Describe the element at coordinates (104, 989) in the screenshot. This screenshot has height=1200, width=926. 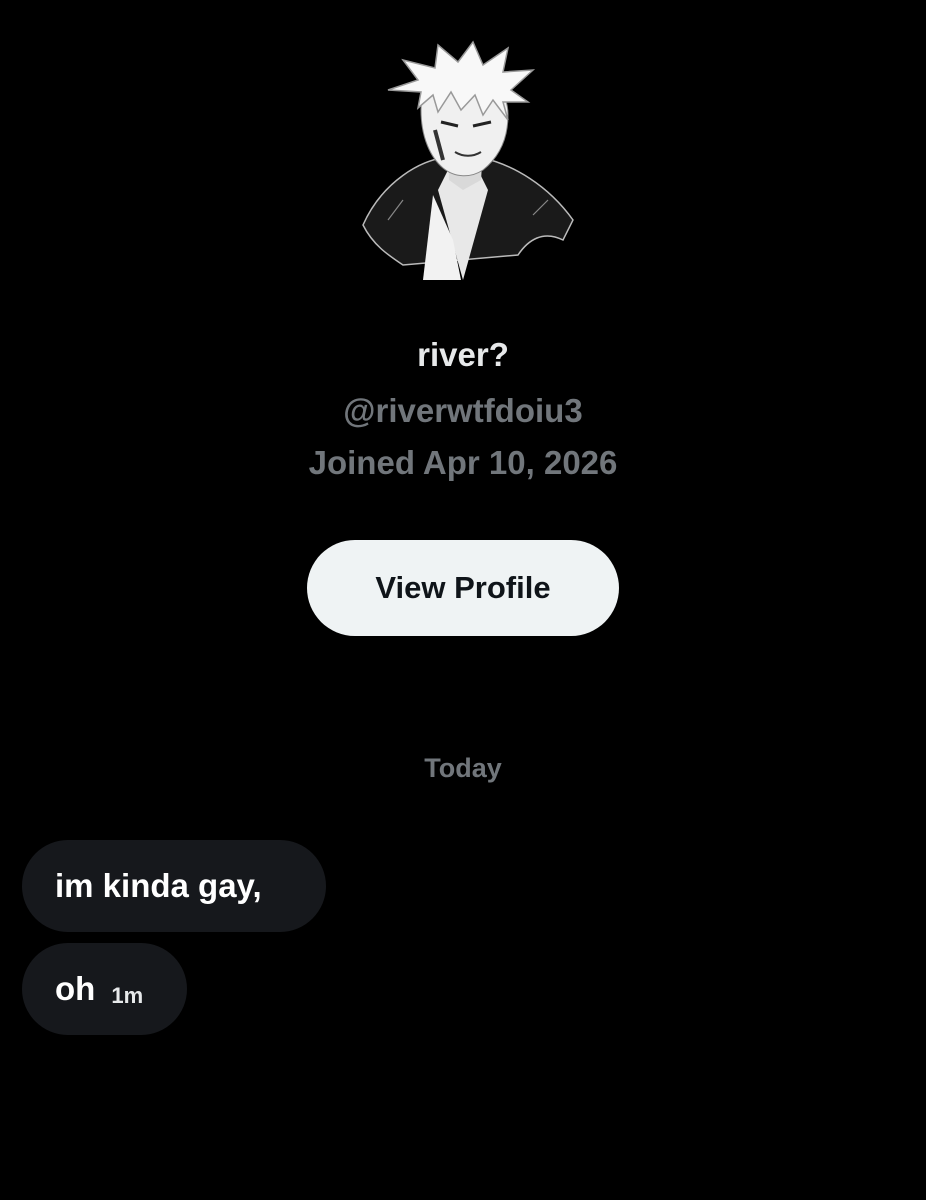
I see `message-bubble: oh 1m` at that location.